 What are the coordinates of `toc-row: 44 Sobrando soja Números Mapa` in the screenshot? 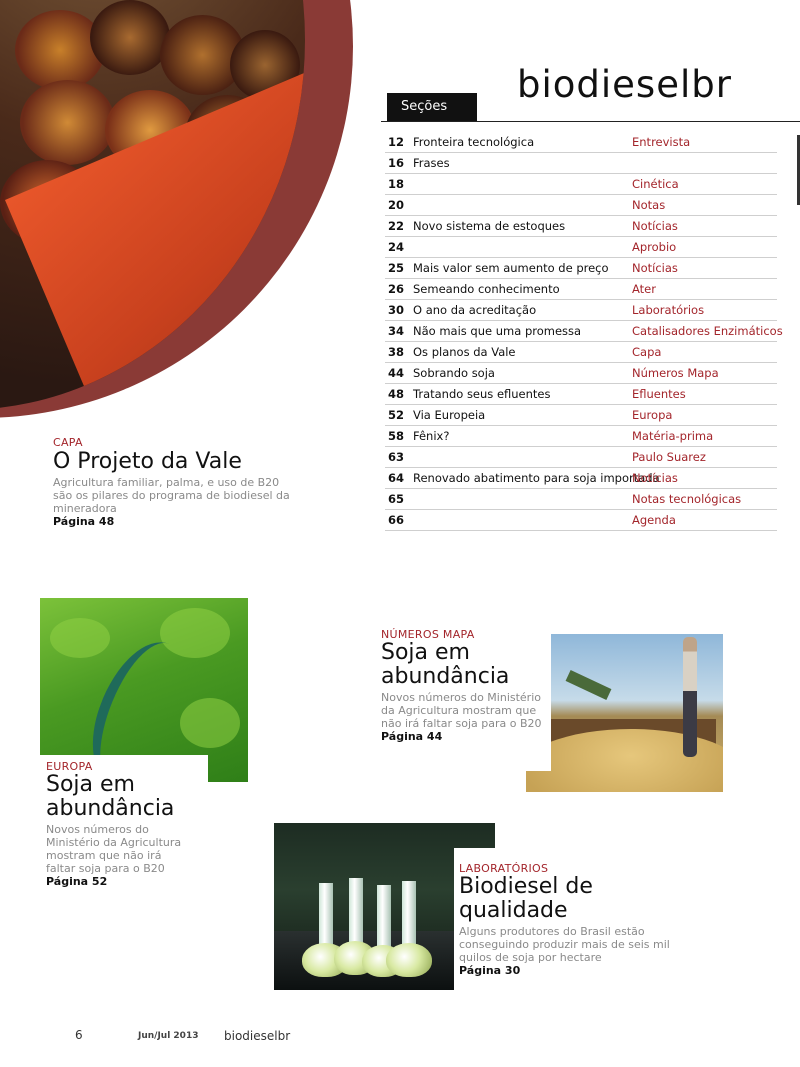 It's located at (581, 374).